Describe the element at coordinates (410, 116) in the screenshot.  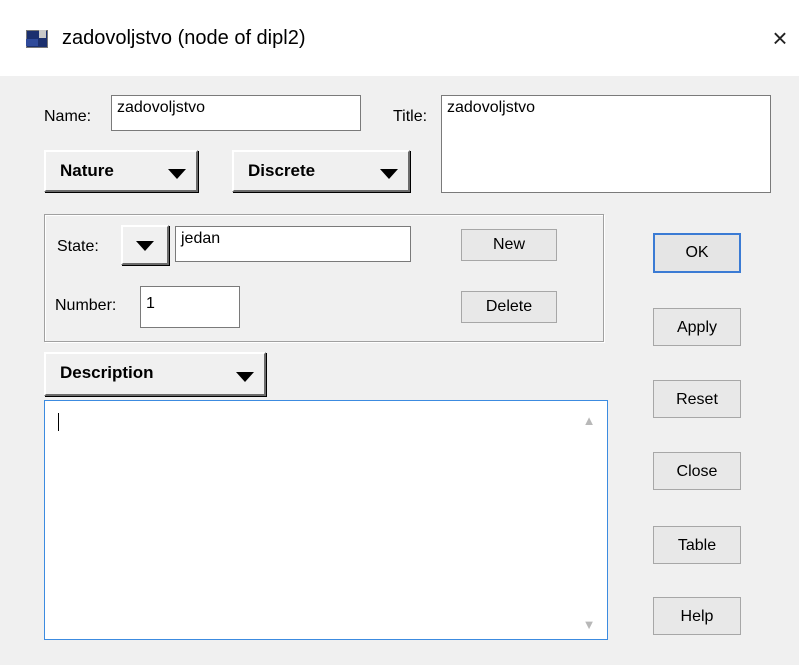
I see `title-label: Title:` at that location.